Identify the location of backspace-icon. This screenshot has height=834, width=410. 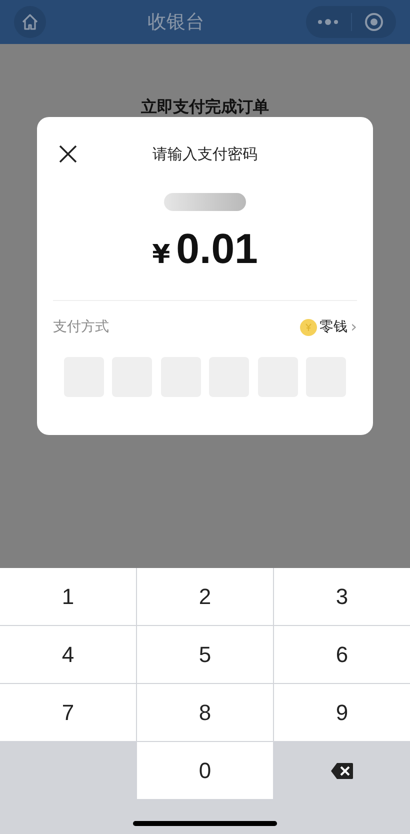
(342, 771).